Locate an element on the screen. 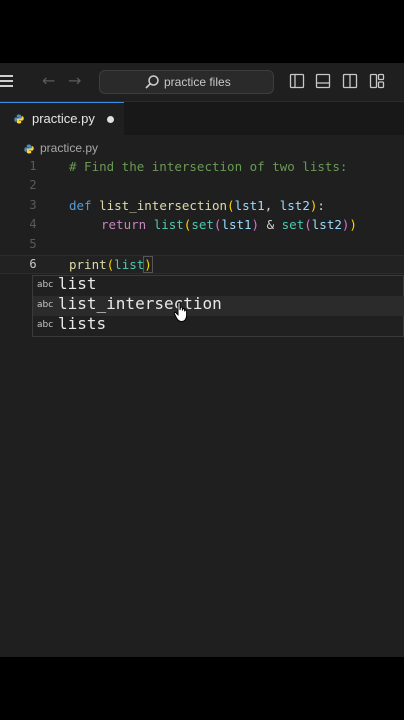 This screenshot has height=720, width=404. tab-label: practice.py is located at coordinates (63, 118).